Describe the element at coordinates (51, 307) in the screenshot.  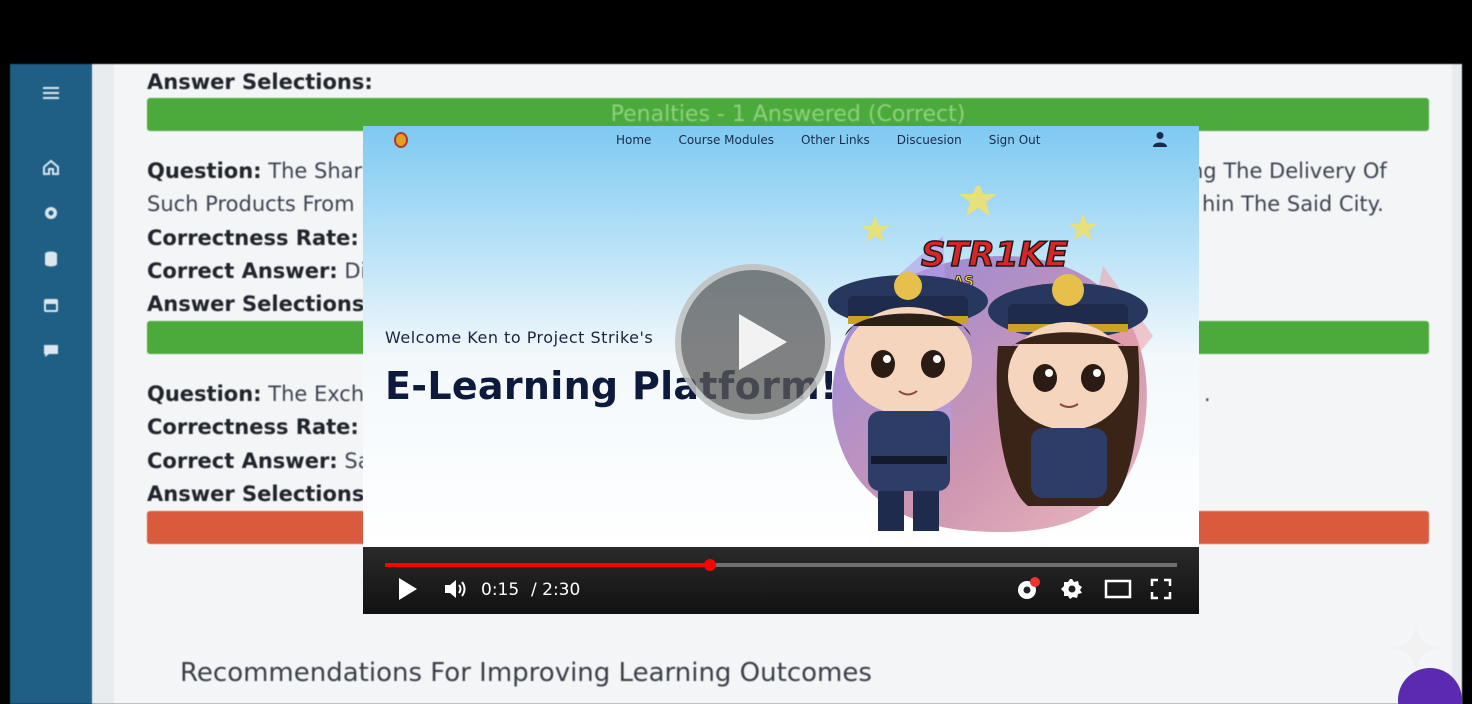
I see `calendar-icon` at that location.